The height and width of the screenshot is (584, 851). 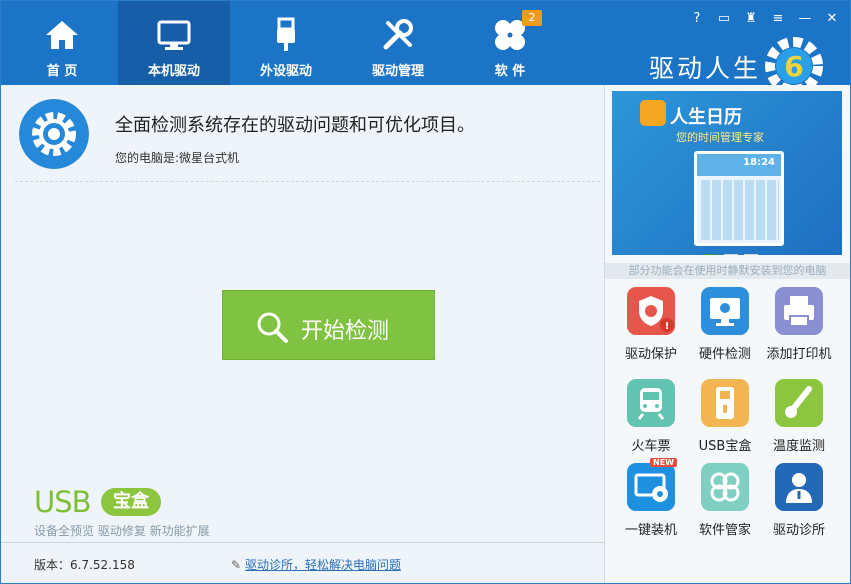 I want to click on printer-icon, so click(x=799, y=311).